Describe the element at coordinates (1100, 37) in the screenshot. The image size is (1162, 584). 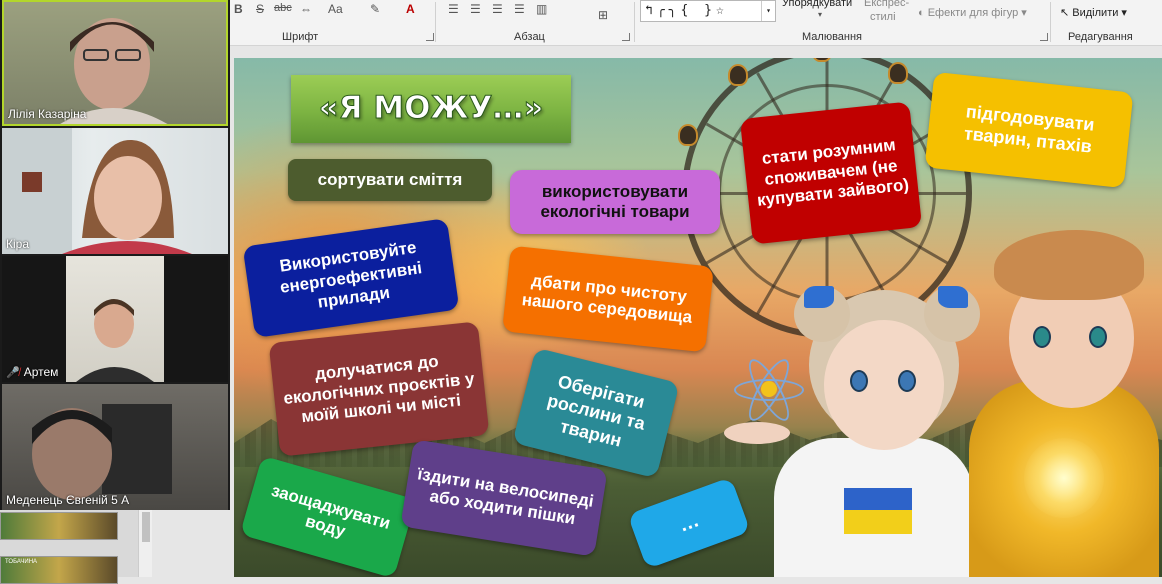
I see `group-label-editing: Редагування` at that location.